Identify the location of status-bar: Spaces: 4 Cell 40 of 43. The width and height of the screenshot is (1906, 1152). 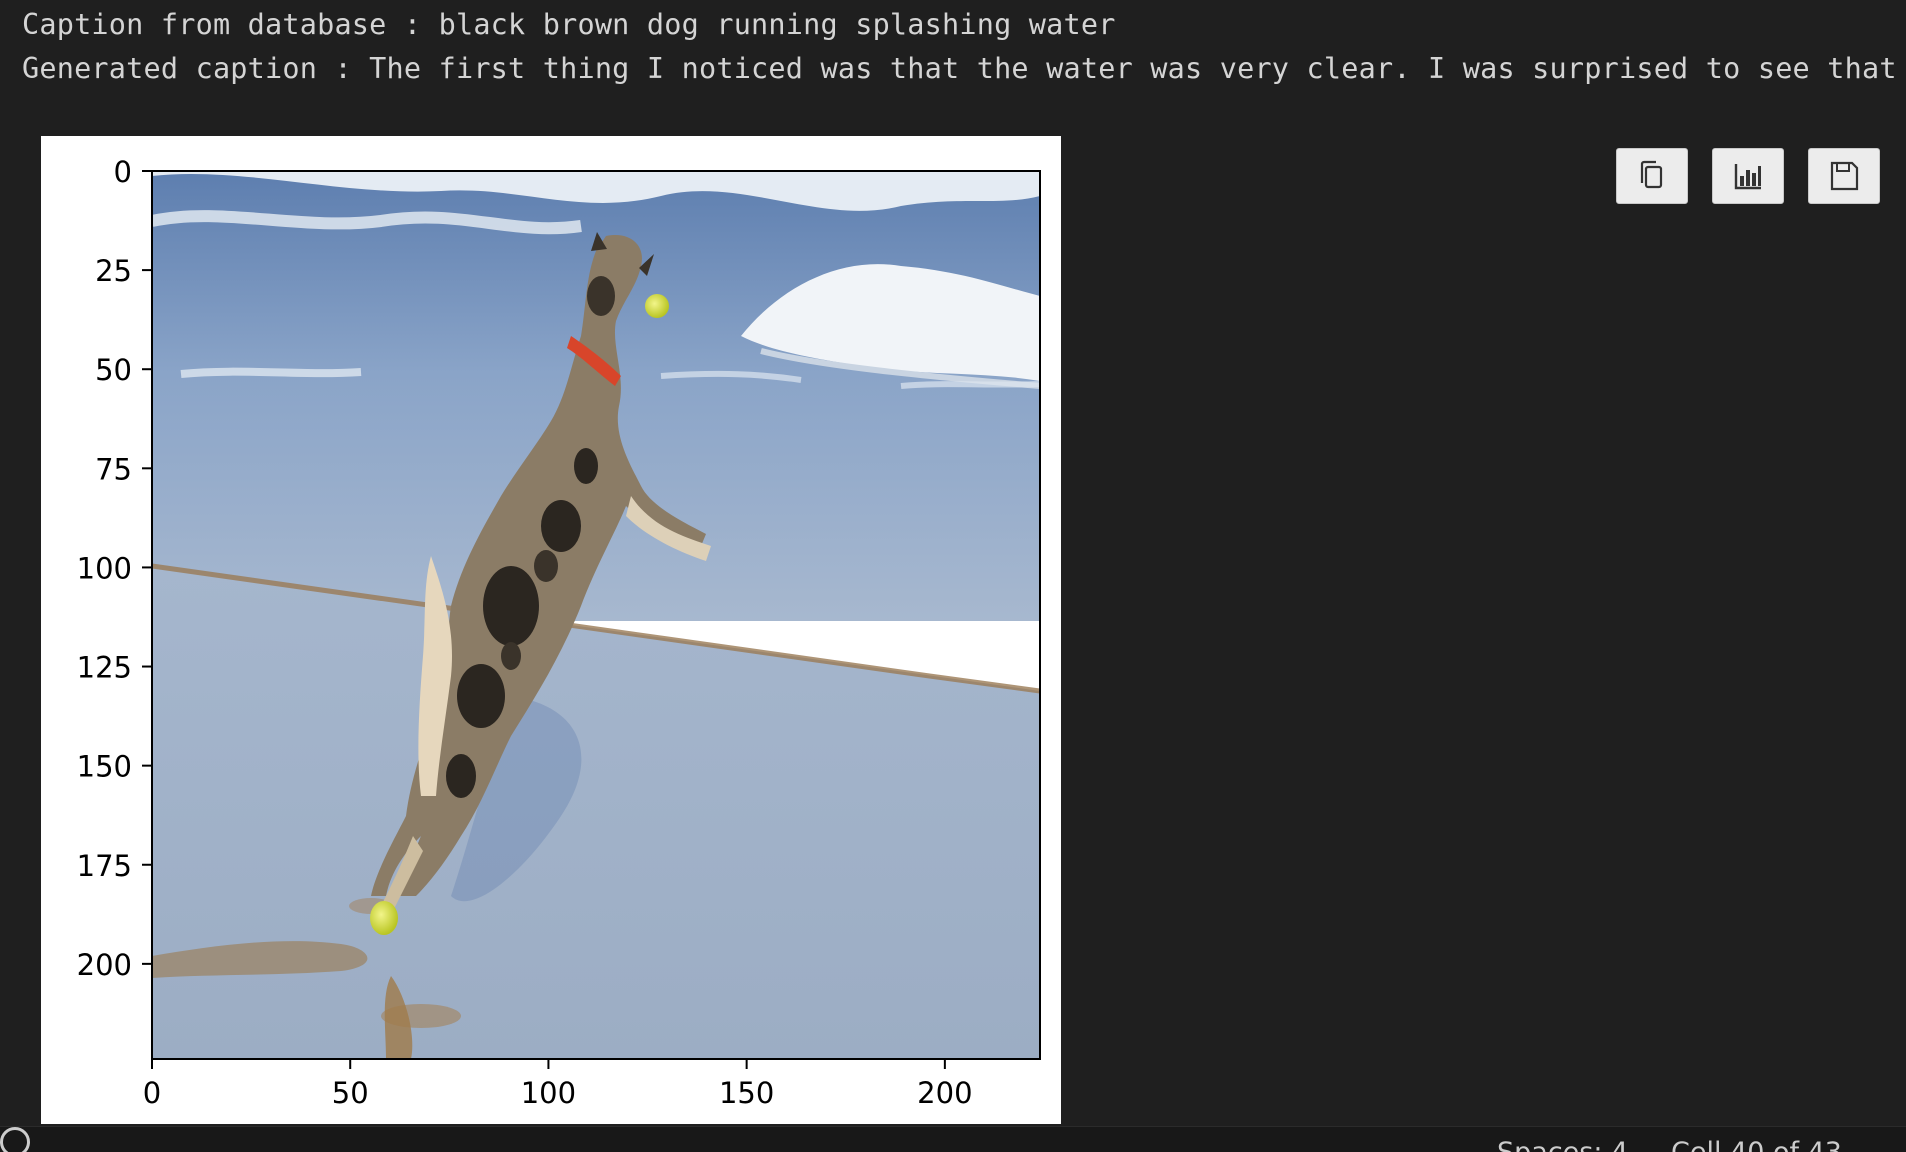
(953, 1139).